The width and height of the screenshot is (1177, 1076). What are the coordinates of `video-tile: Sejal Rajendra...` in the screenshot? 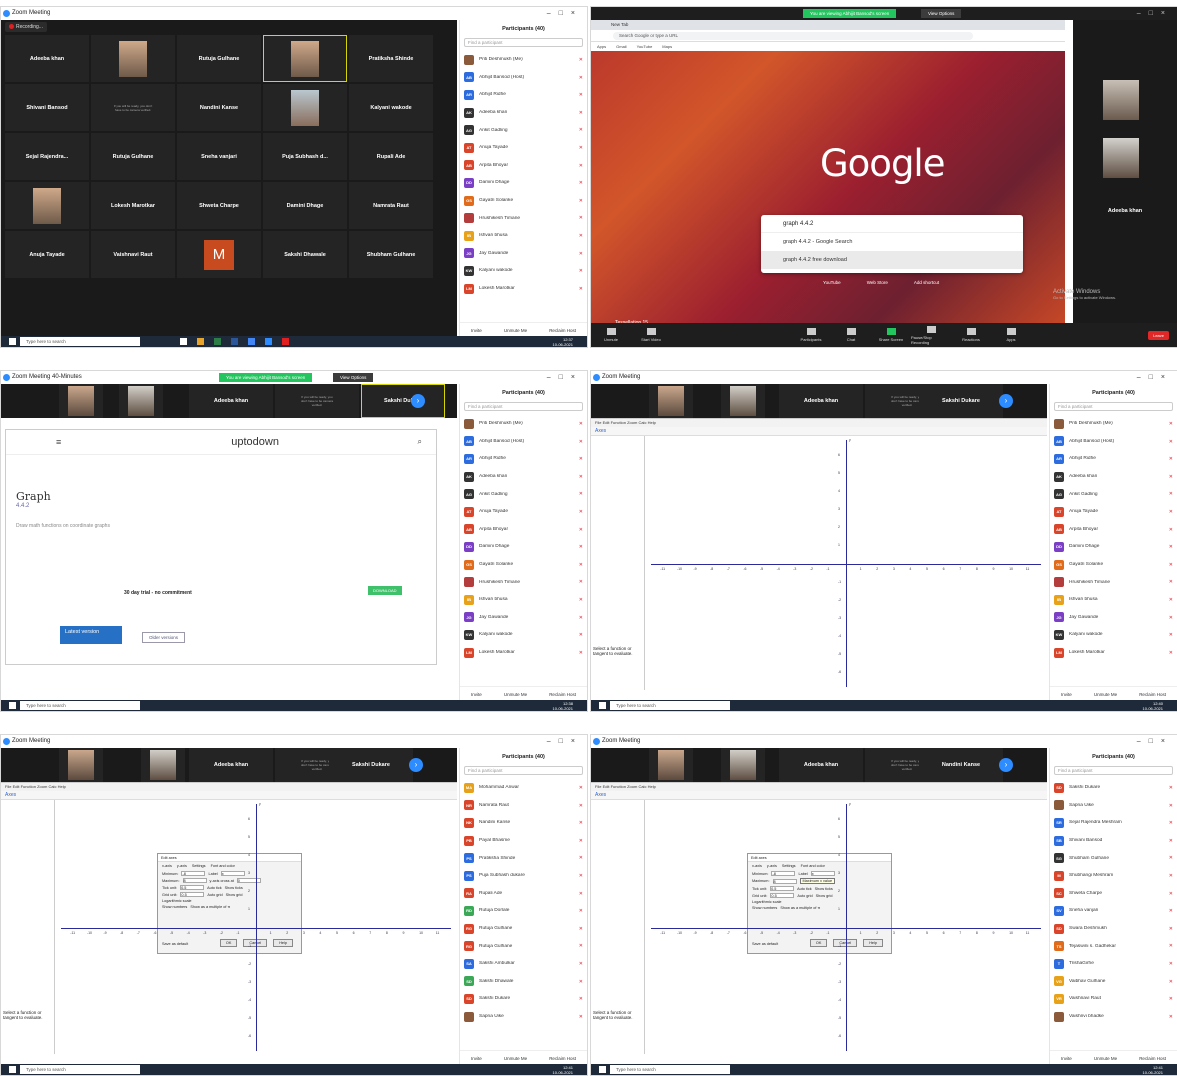 It's located at (47, 156).